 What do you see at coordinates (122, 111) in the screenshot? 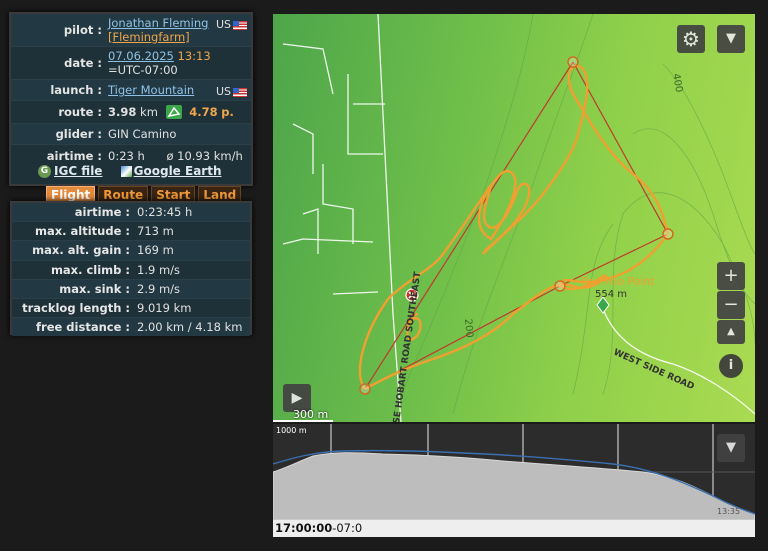
I see `route-km: 3.98` at bounding box center [122, 111].